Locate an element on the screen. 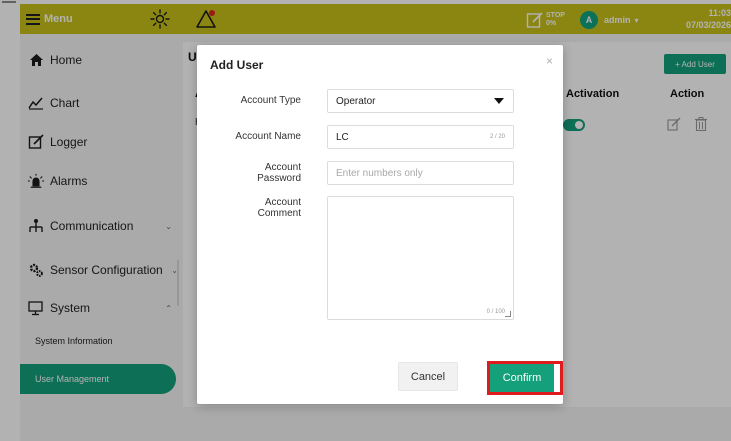  close-icon: × is located at coordinates (549, 61).